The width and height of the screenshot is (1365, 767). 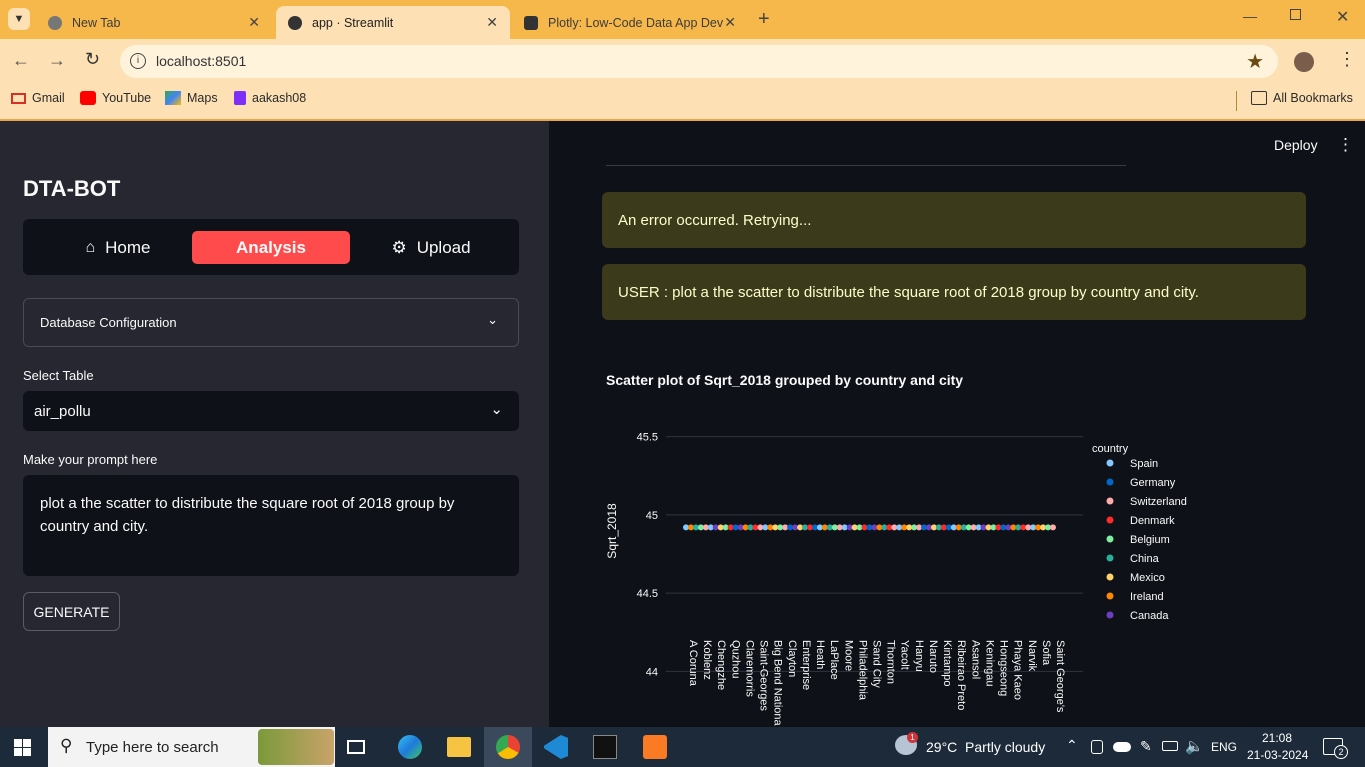 What do you see at coordinates (1145, 559) in the screenshot?
I see `legend-item-label: China` at bounding box center [1145, 559].